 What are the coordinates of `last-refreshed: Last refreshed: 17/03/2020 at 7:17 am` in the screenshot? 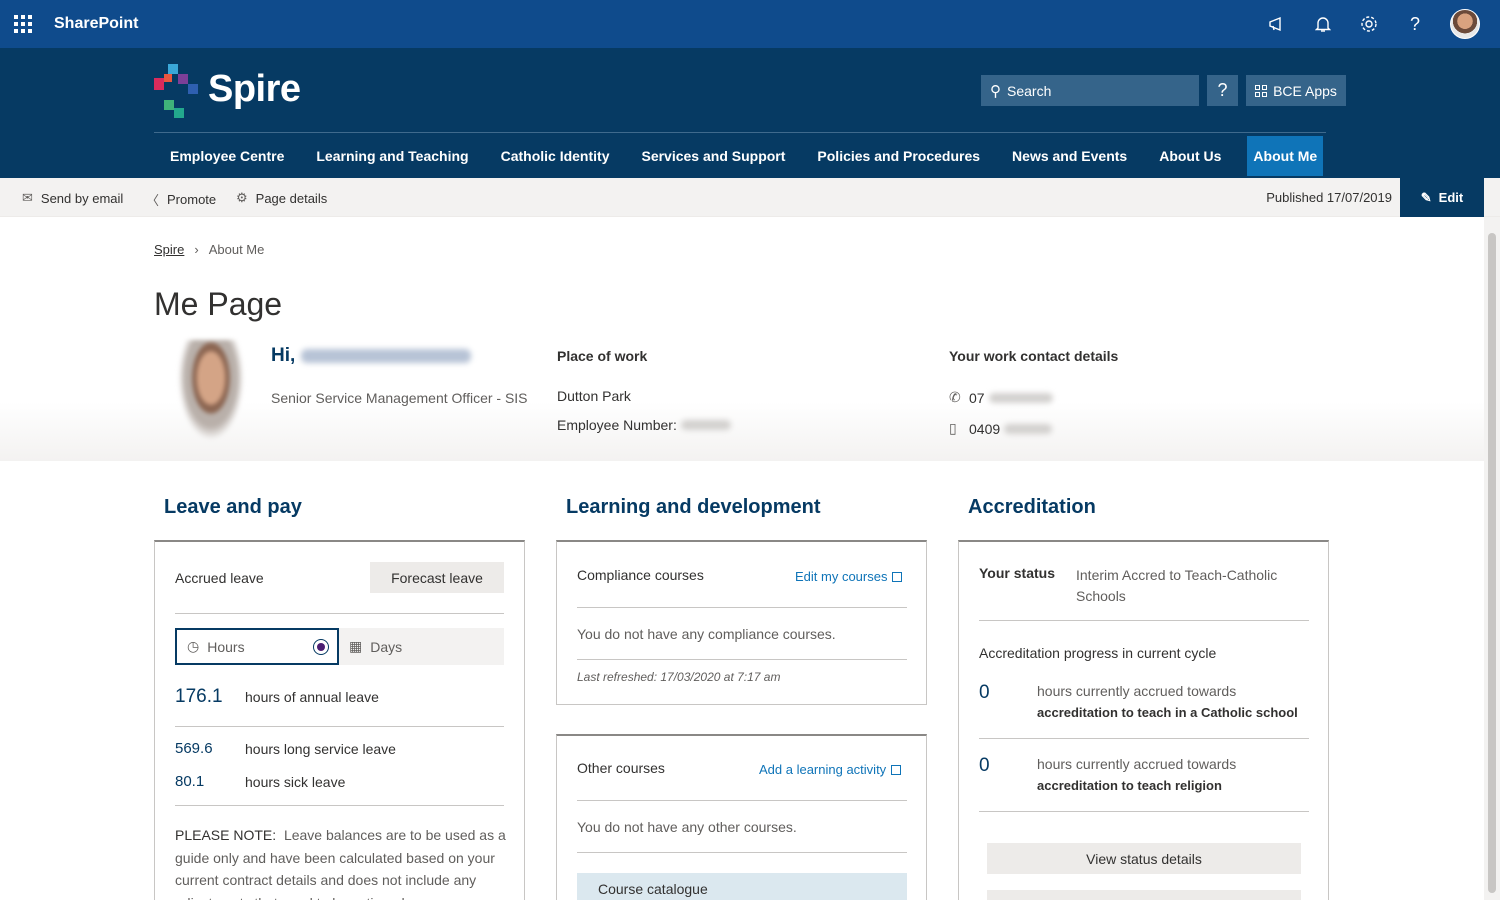 It's located at (679, 677).